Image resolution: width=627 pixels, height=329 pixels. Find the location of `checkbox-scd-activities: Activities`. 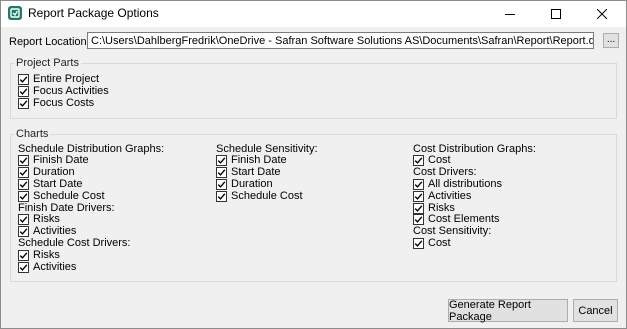

checkbox-scd-activities: Activities is located at coordinates (47, 267).